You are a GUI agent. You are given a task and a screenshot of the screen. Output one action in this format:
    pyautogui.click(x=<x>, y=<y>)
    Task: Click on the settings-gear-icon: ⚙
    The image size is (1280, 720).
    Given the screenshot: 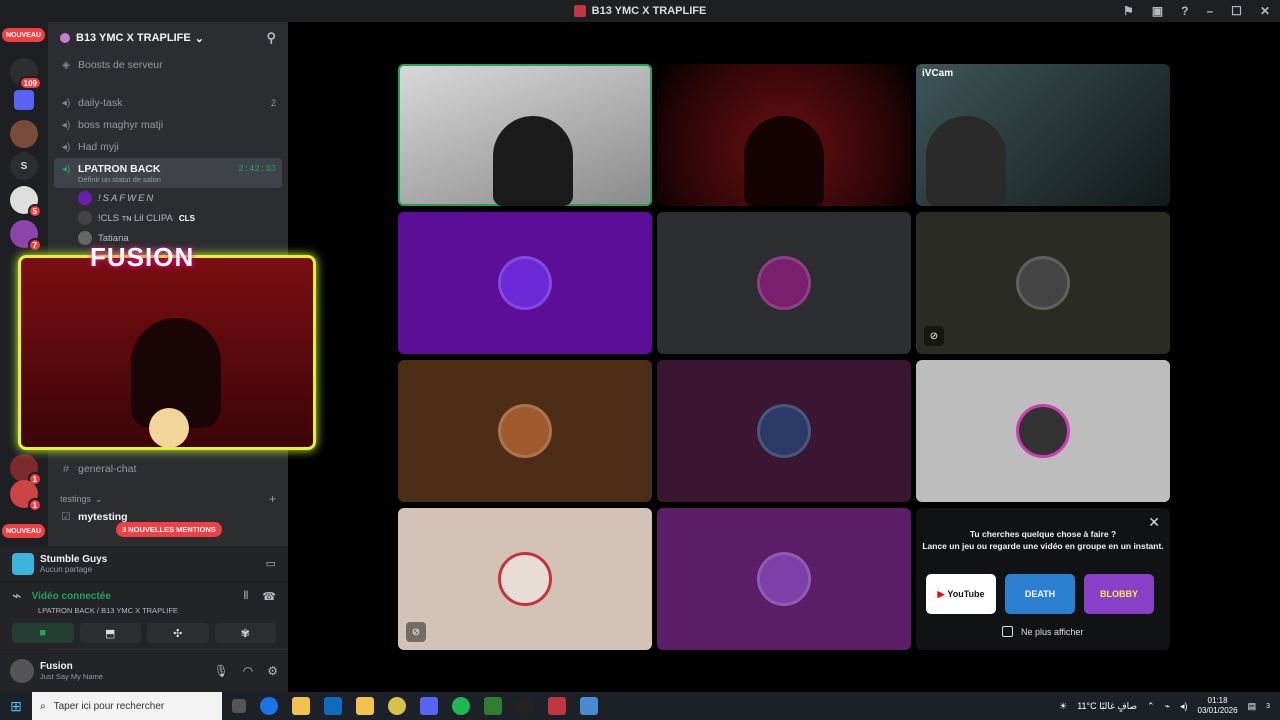 What is the action you would take?
    pyautogui.click(x=272, y=671)
    